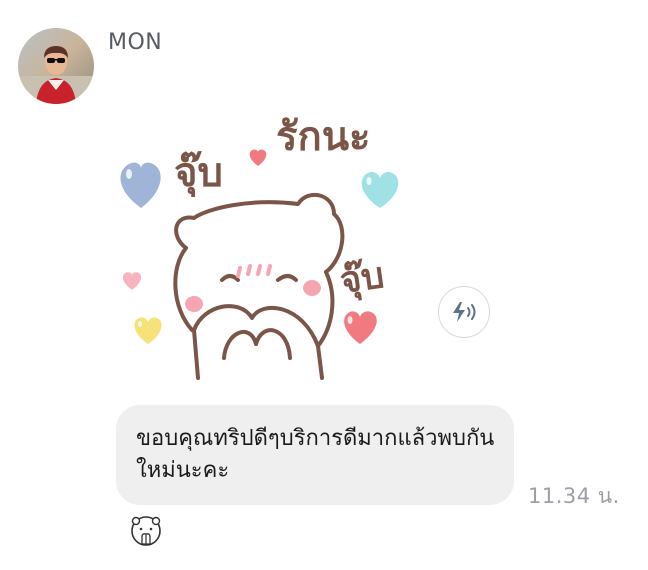 Image resolution: width=648 pixels, height=570 pixels. I want to click on avatar, so click(56, 66).